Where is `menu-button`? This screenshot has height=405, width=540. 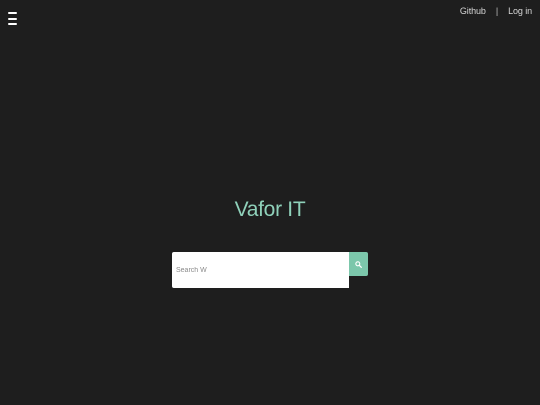
menu-button is located at coordinates (14, 18).